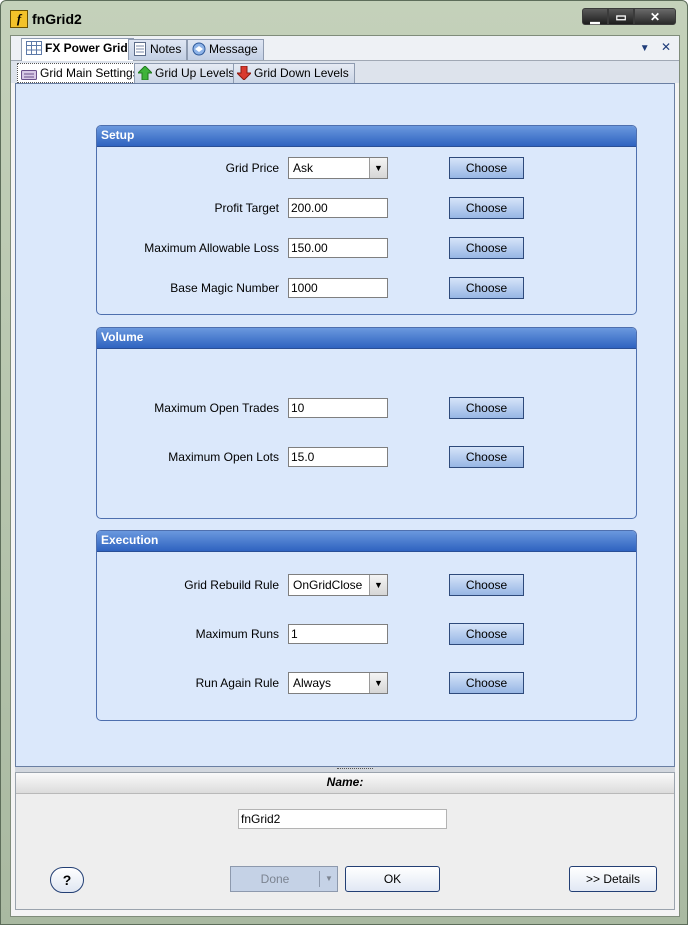 The height and width of the screenshot is (925, 688). I want to click on message-icon, so click(199, 49).